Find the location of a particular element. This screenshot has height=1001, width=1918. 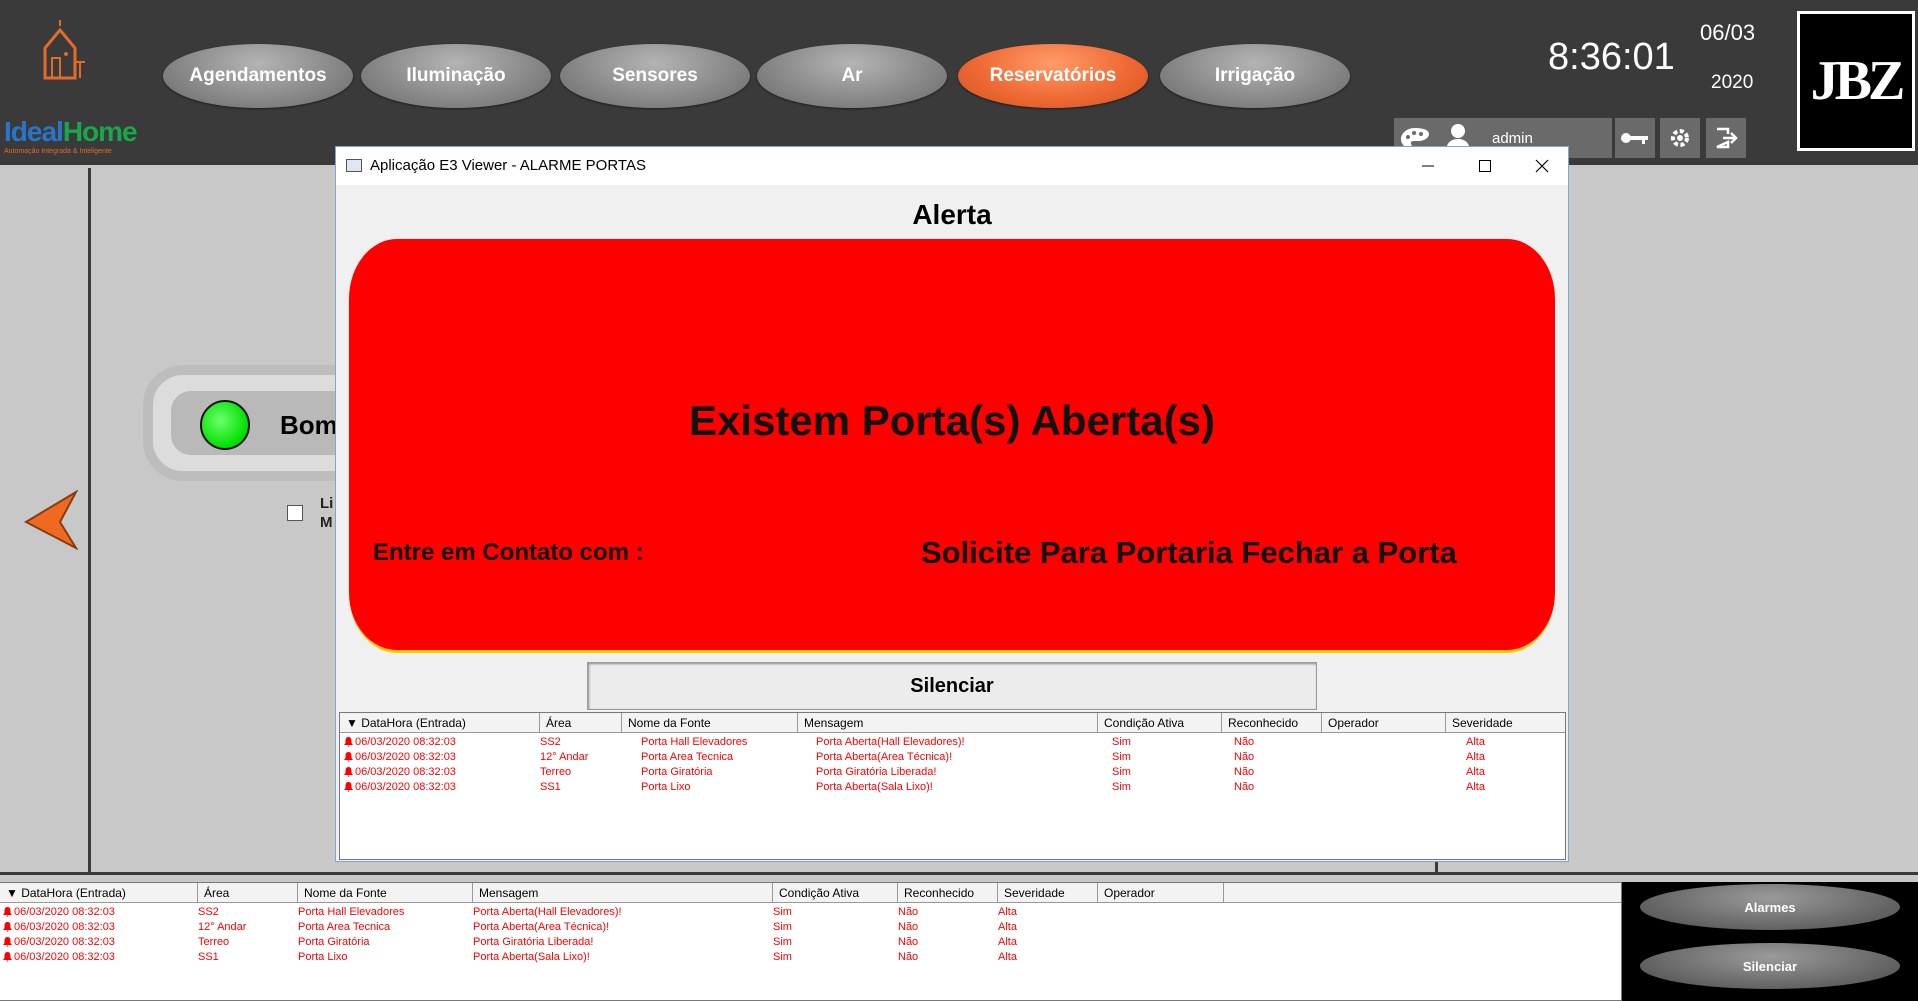

nav-irrigacao: Irrigação is located at coordinates (1255, 76).